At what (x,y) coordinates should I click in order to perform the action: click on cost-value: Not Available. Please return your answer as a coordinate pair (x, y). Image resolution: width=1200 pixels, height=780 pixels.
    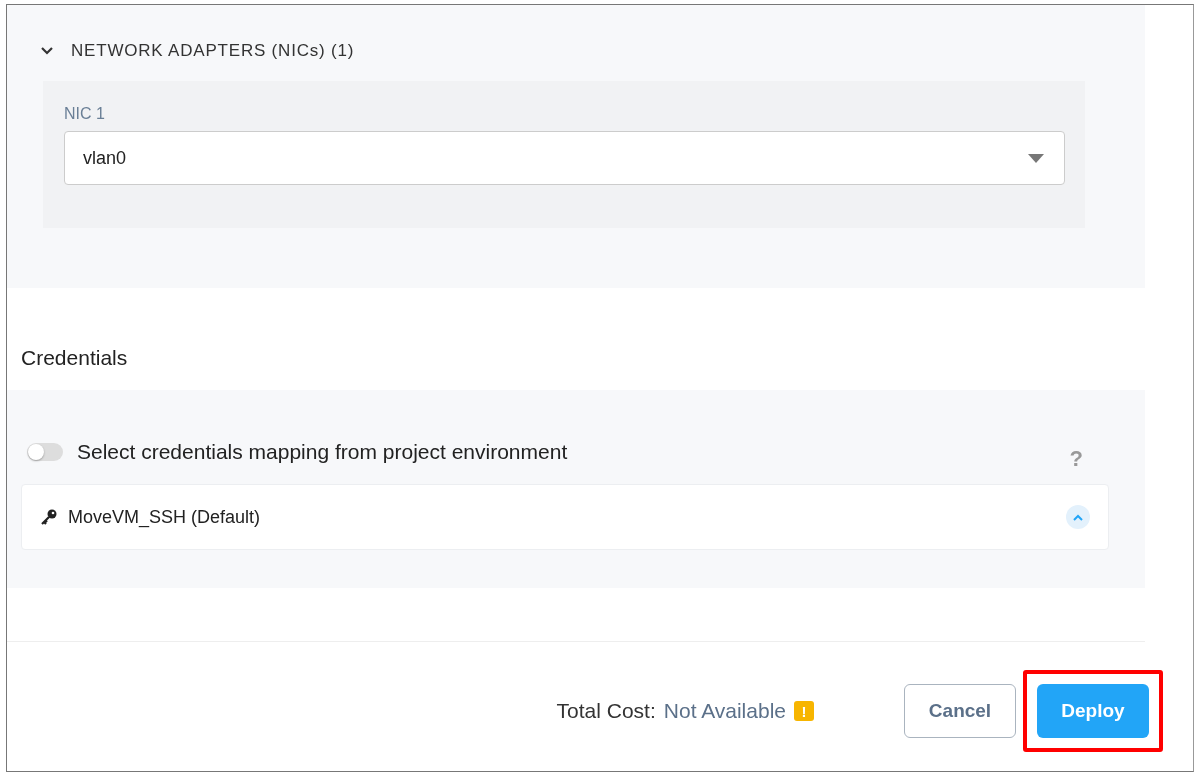
    Looking at the image, I should click on (724, 711).